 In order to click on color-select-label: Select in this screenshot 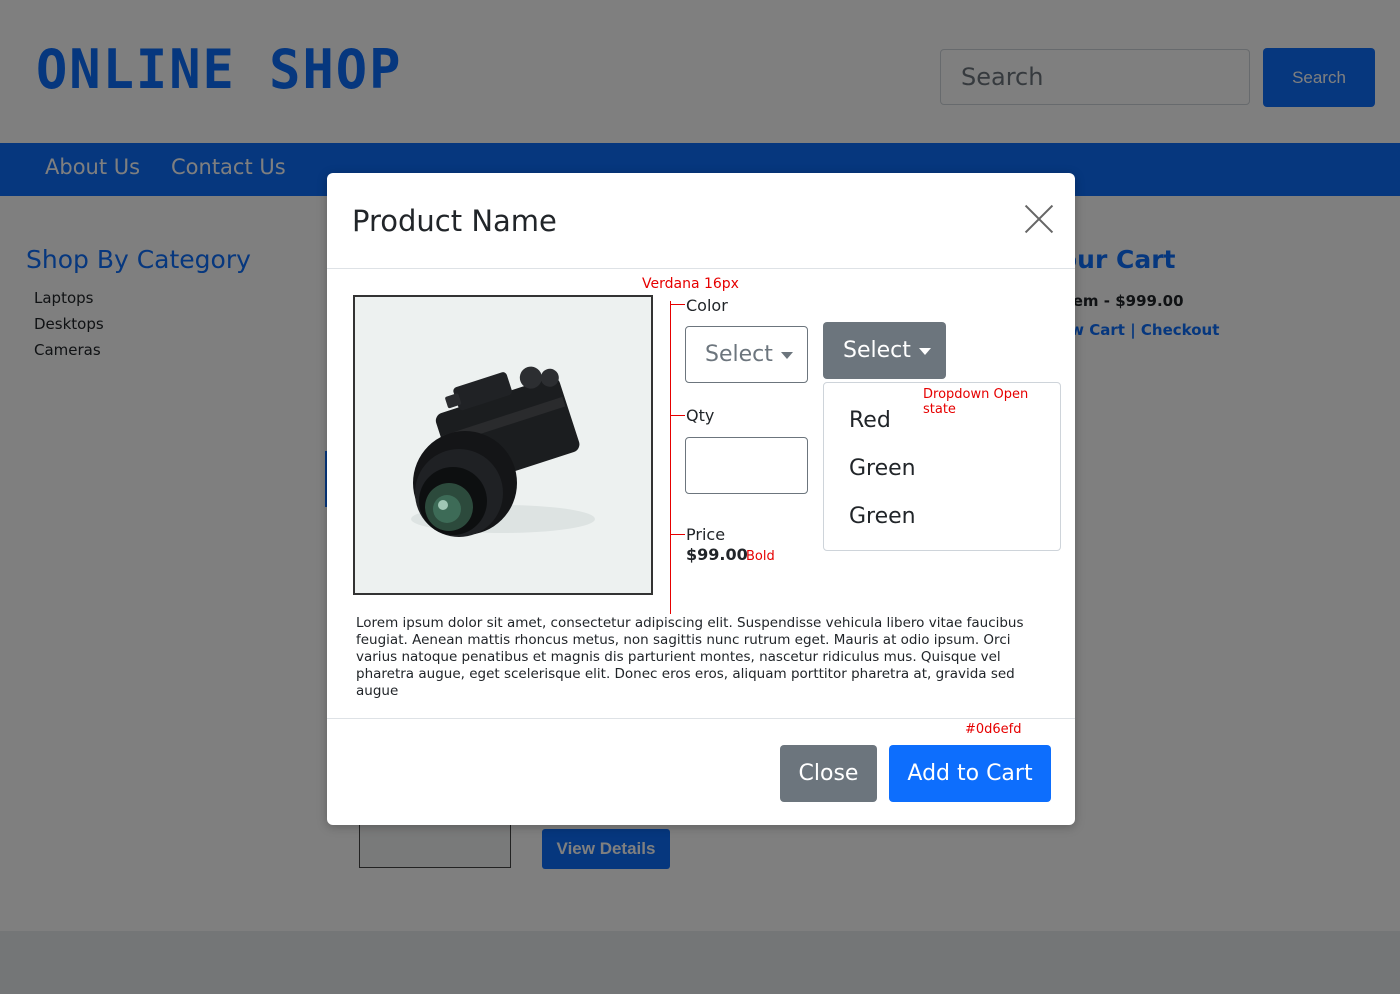, I will do `click(739, 354)`.